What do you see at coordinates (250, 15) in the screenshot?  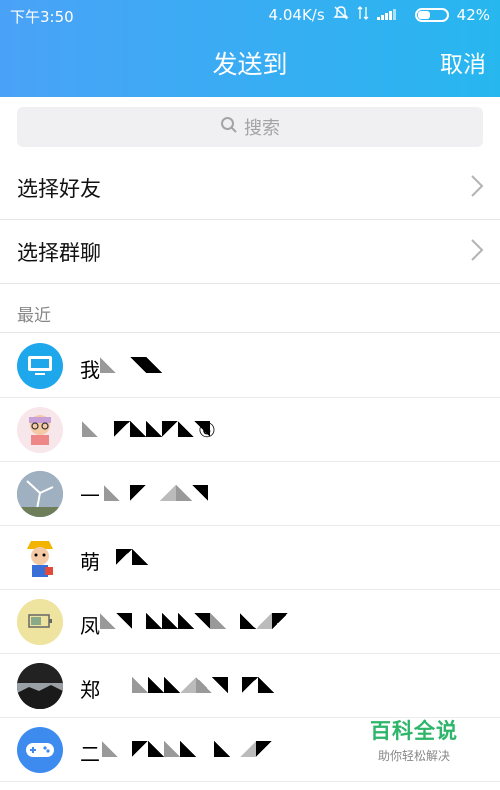 I see `status-bar: 下午3:50 4.04K/s 42%` at bounding box center [250, 15].